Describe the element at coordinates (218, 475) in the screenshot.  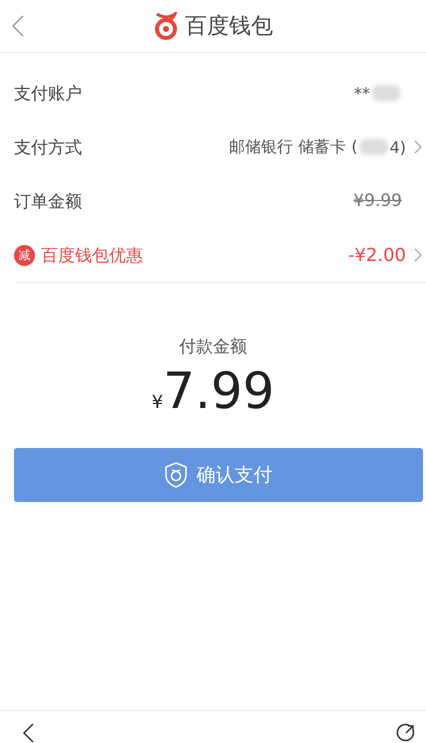
I see `confirm-button: 确认支付` at that location.